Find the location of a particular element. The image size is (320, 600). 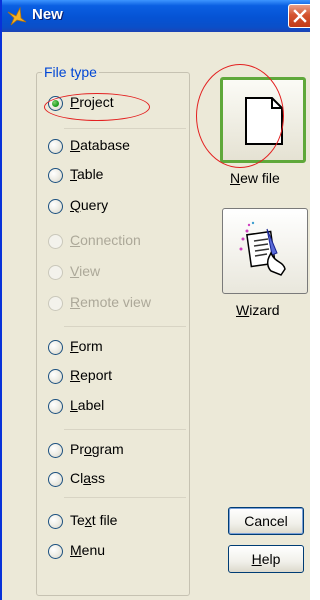

wizard-button is located at coordinates (265, 251).